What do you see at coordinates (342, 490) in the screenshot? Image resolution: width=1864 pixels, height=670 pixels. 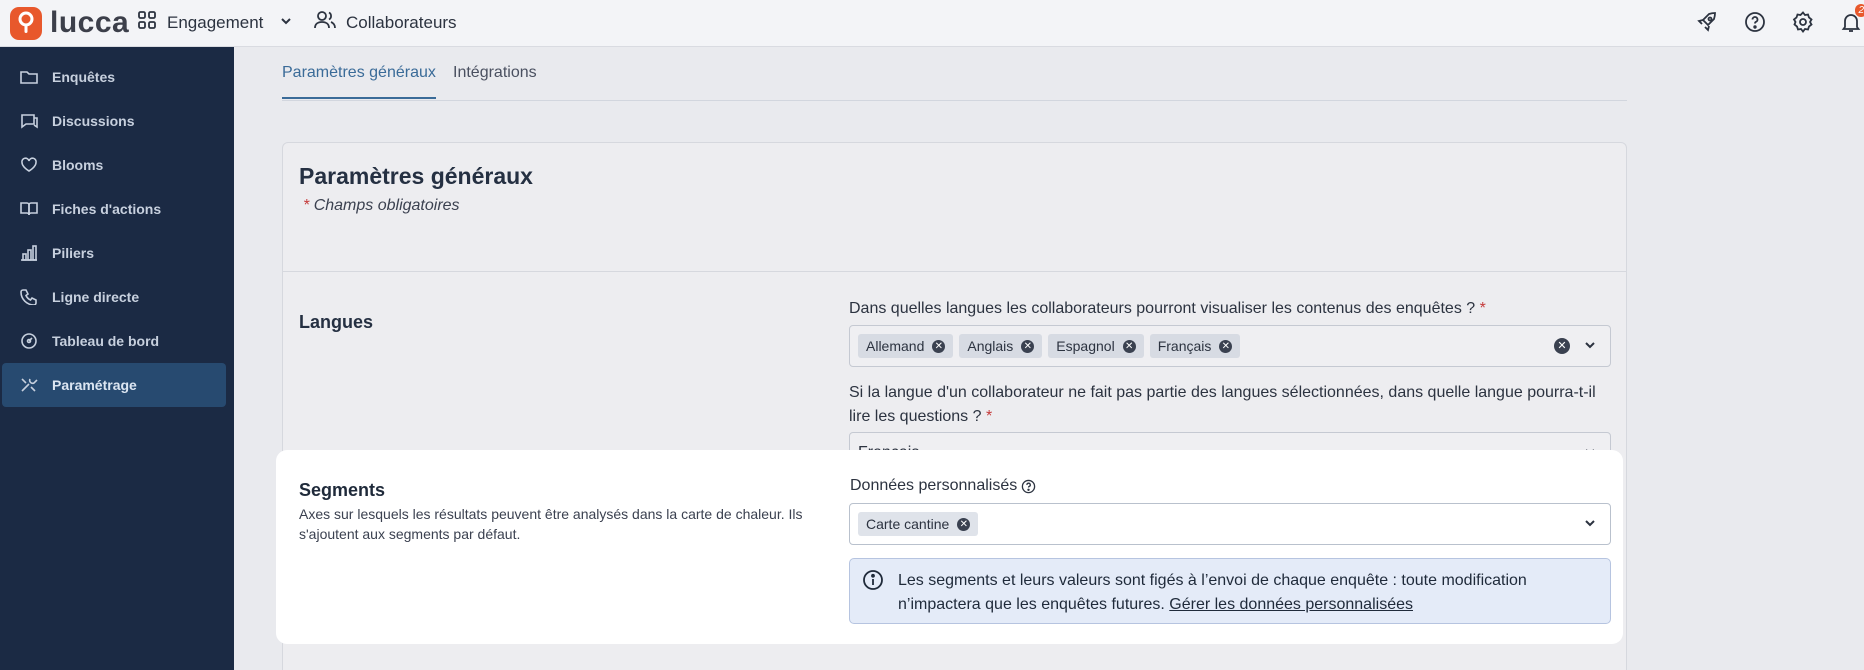 I see `segments-section-title: Segments` at bounding box center [342, 490].